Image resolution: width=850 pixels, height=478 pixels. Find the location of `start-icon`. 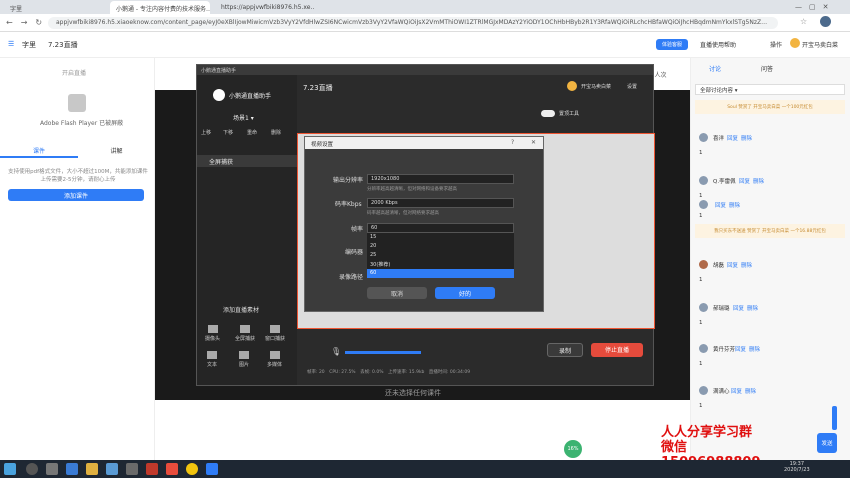

start-icon is located at coordinates (10, 469).